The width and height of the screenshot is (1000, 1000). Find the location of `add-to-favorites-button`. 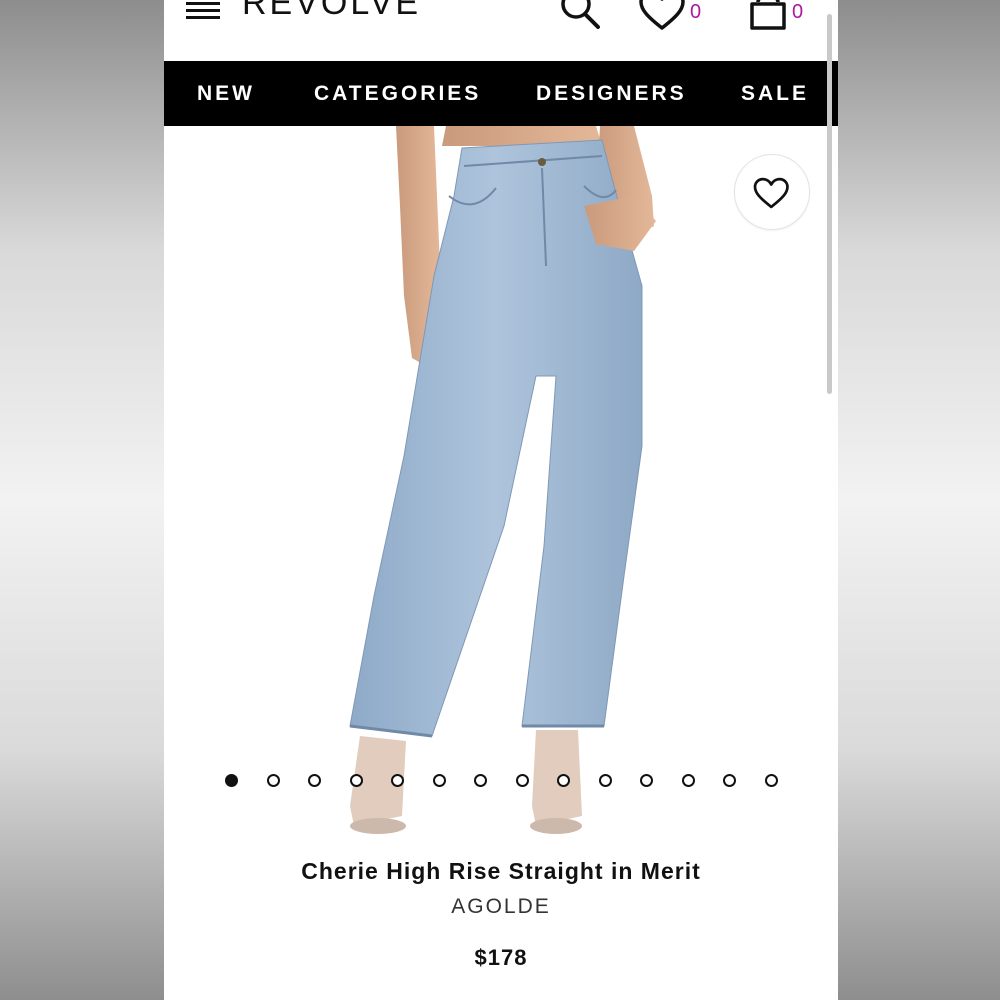

add-to-favorites-button is located at coordinates (772, 192).